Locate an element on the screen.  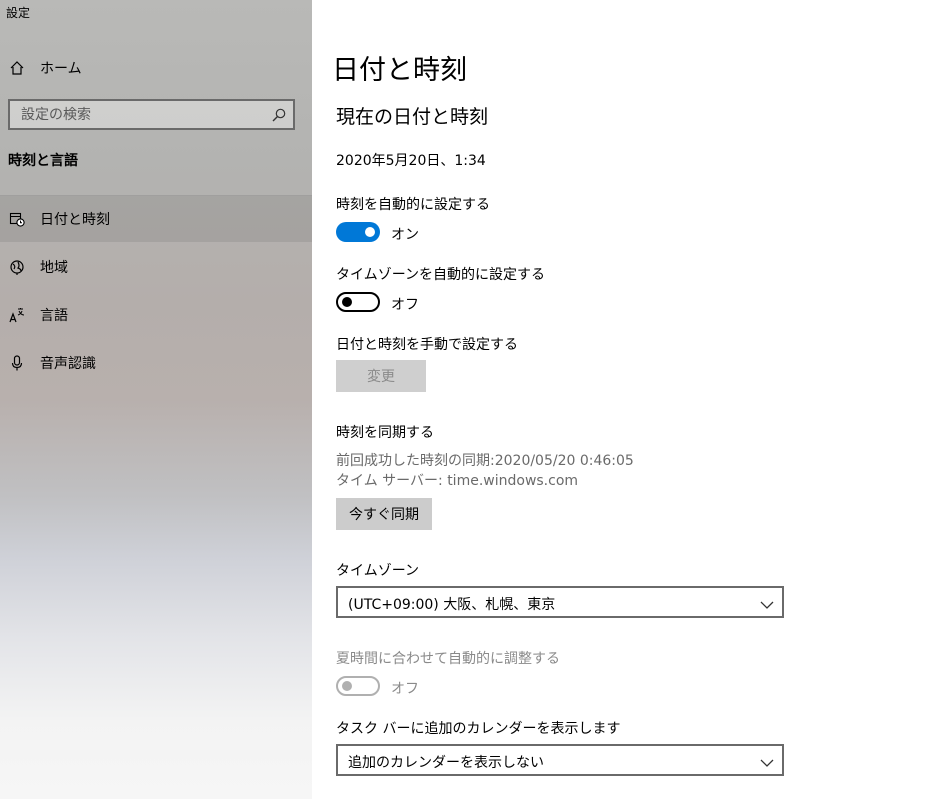
last-sync-text: 前回成功した時刻の同期:2020/05/20 0:46:05 is located at coordinates (485, 461).